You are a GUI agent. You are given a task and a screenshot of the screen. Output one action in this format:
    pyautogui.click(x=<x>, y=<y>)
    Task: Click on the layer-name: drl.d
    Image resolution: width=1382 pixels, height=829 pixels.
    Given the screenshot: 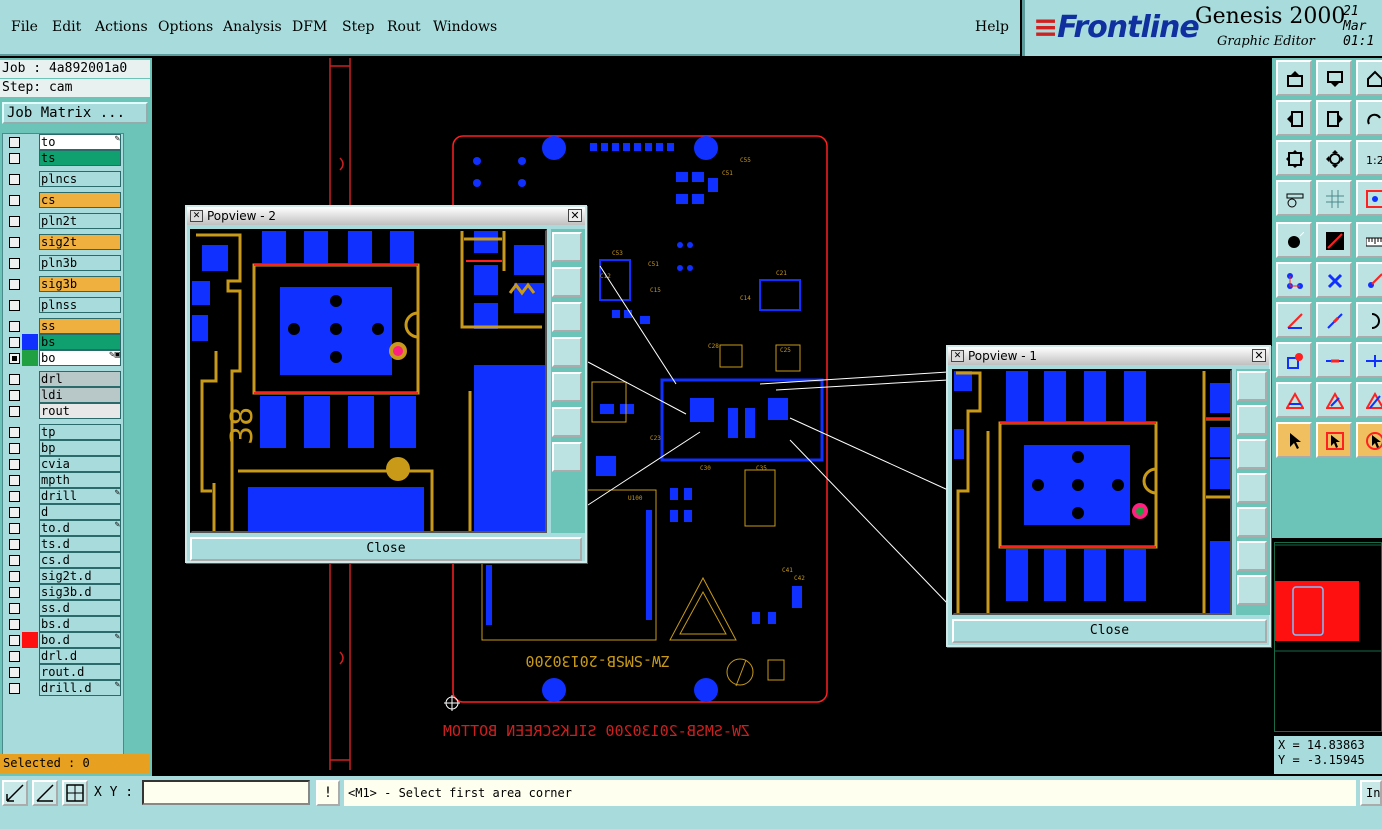 What is the action you would take?
    pyautogui.click(x=80, y=656)
    